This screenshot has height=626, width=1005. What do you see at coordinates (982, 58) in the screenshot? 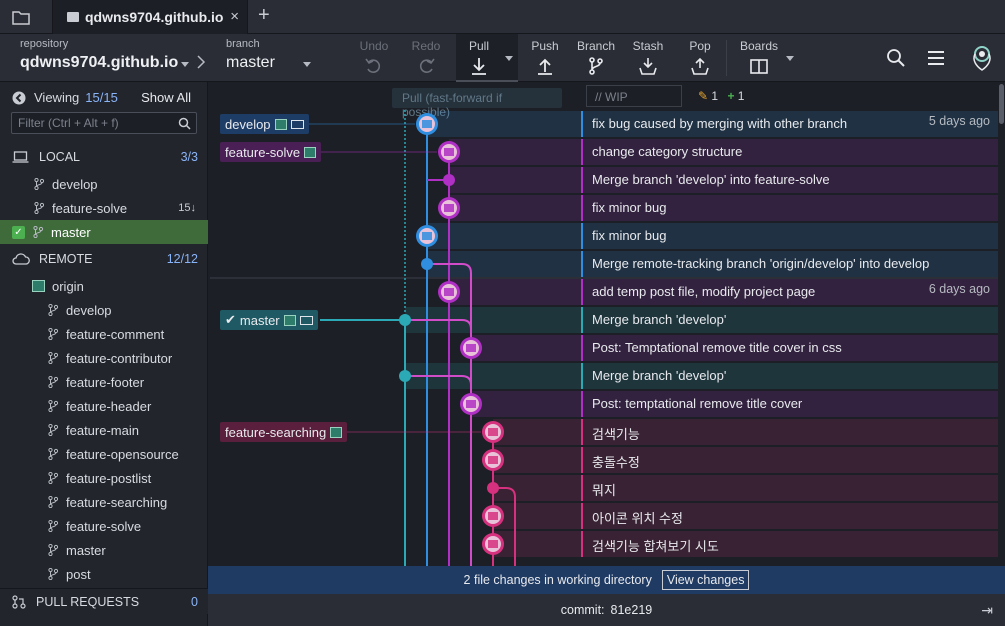
I see `gitkraken-logo-icon` at bounding box center [982, 58].